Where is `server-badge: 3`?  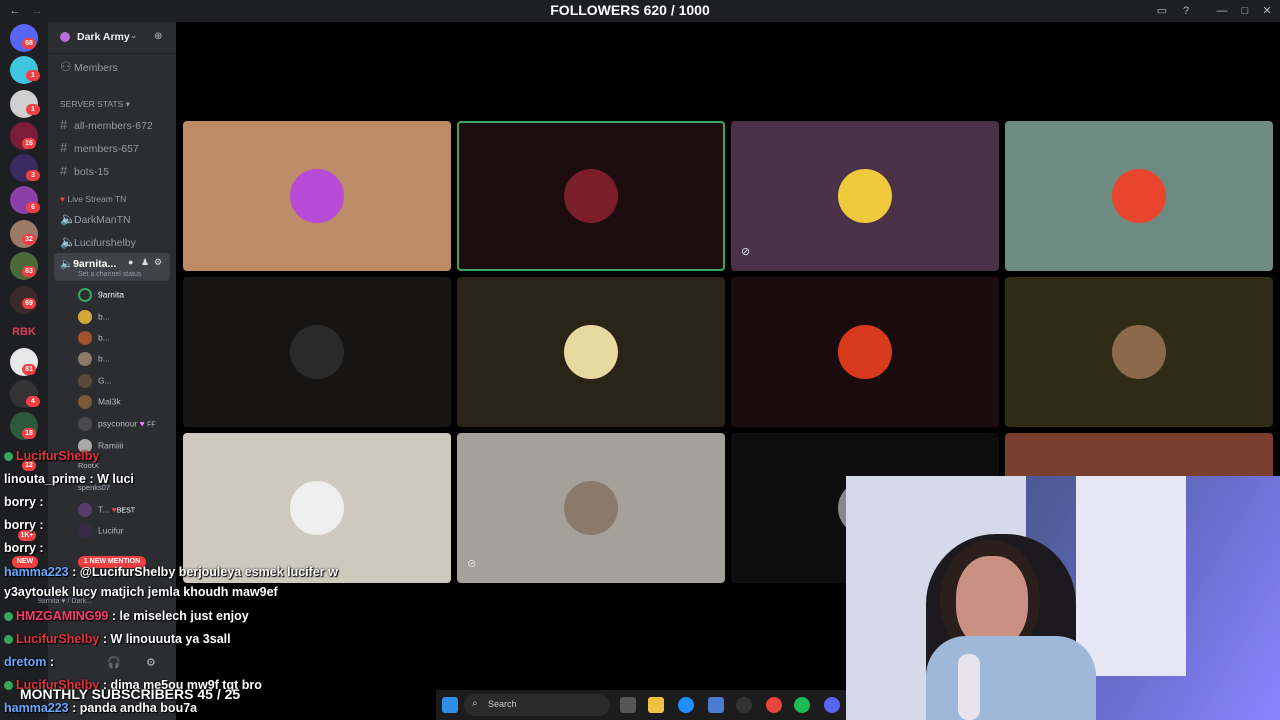 server-badge: 3 is located at coordinates (33, 175).